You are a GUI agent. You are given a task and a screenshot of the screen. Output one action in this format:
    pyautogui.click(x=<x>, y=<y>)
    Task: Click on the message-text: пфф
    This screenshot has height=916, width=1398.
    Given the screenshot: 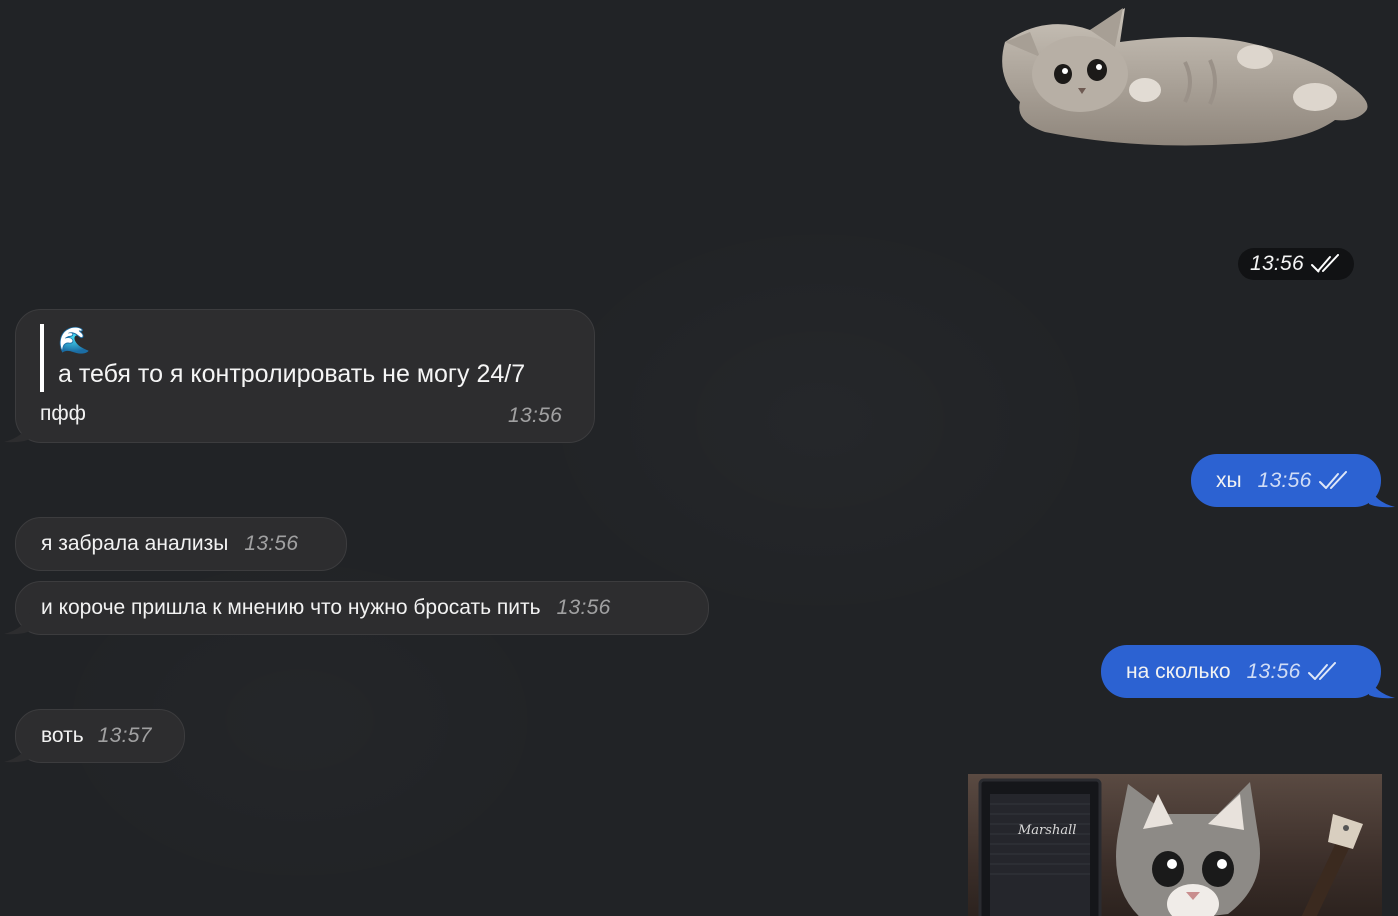 What is the action you would take?
    pyautogui.click(x=63, y=413)
    